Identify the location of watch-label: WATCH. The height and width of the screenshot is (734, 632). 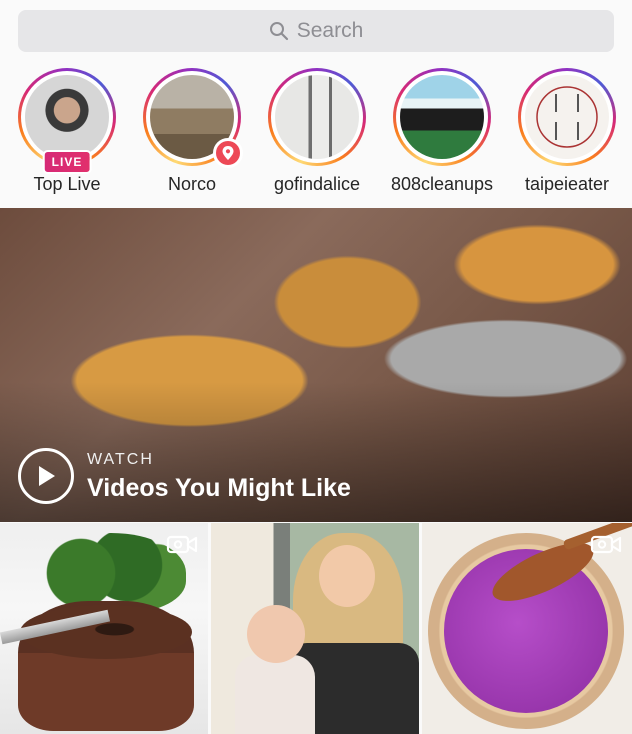
(120, 459).